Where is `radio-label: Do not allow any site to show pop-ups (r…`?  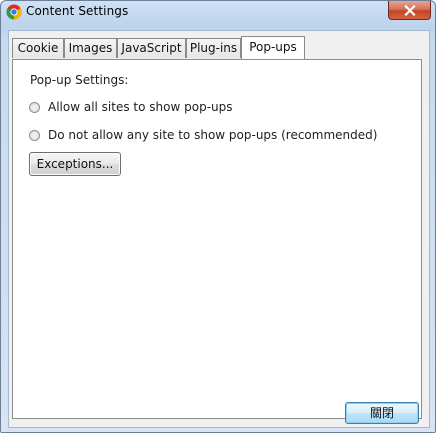
radio-label: Do not allow any site to show pop-ups (r… is located at coordinates (212, 135).